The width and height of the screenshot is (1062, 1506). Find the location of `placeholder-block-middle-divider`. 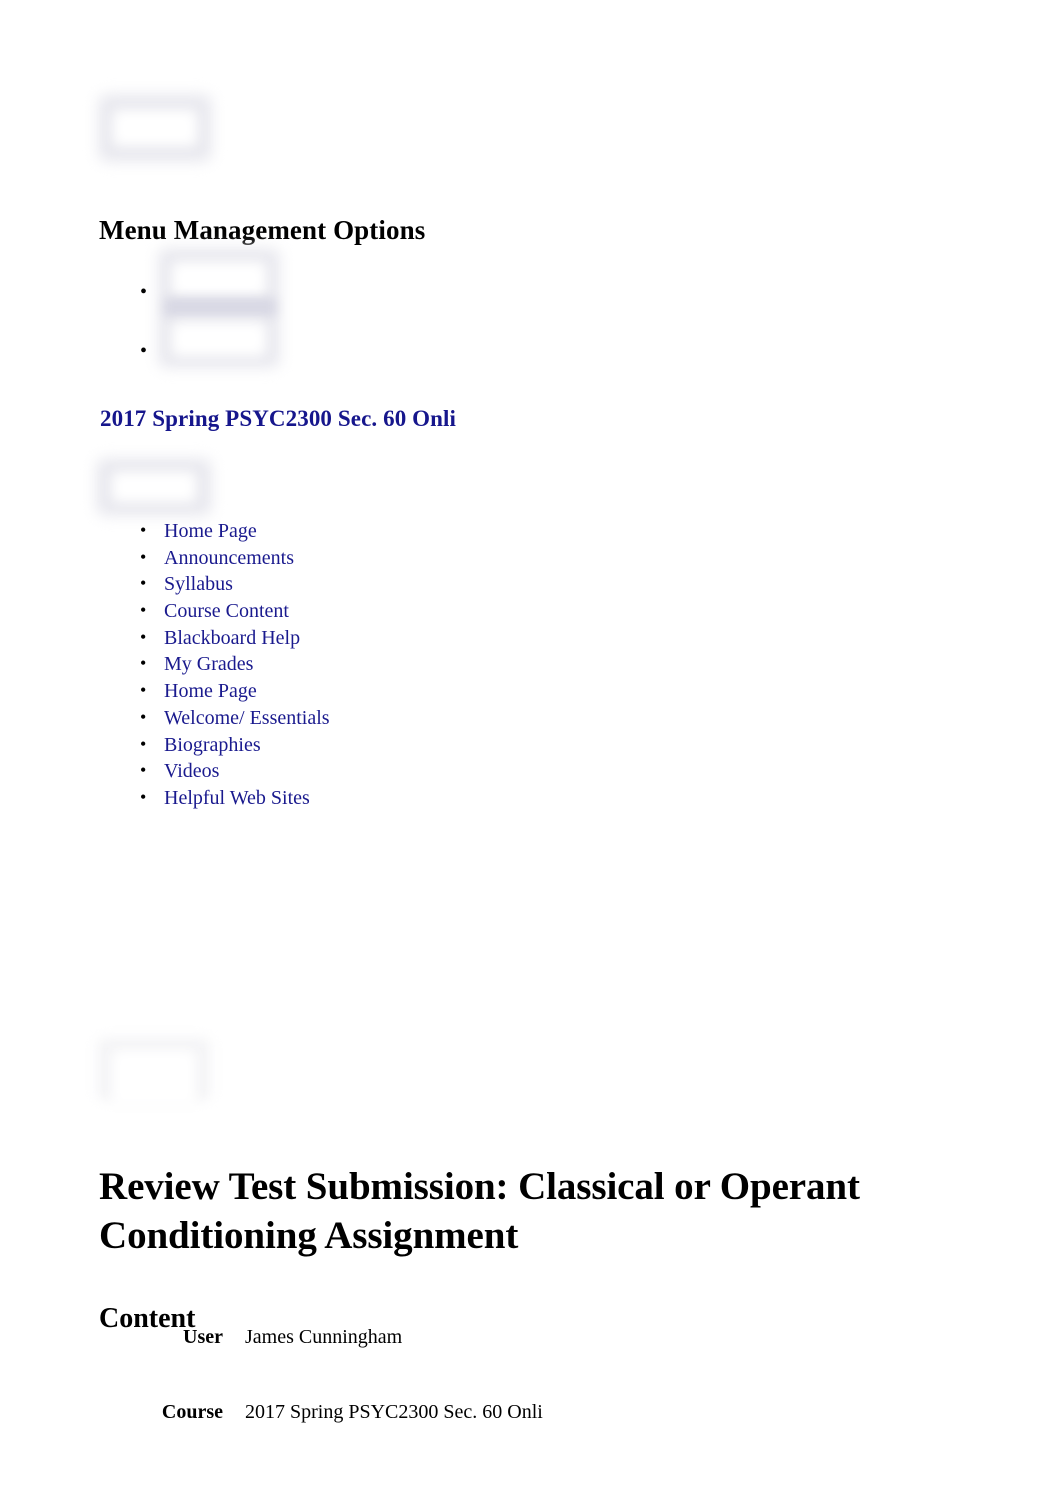

placeholder-block-middle-divider is located at coordinates (220, 307).